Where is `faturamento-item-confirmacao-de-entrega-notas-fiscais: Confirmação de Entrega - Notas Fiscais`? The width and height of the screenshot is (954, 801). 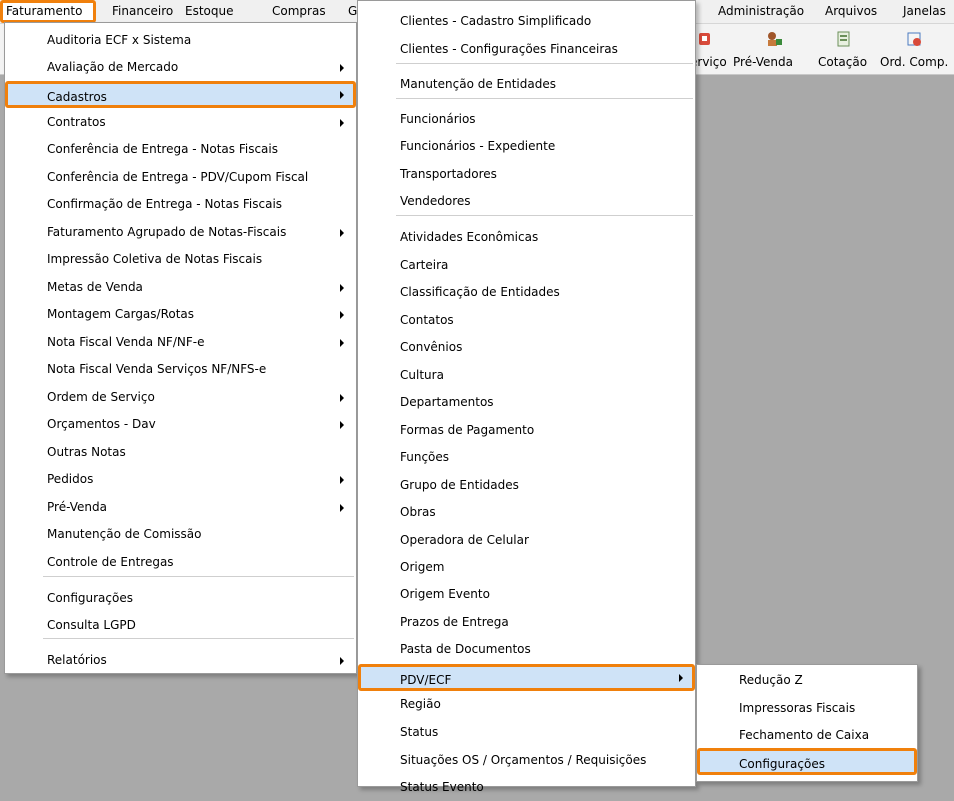 faturamento-item-confirmacao-de-entrega-notas-fiscais: Confirmação de Entrega - Notas Fiscais is located at coordinates (180, 204).